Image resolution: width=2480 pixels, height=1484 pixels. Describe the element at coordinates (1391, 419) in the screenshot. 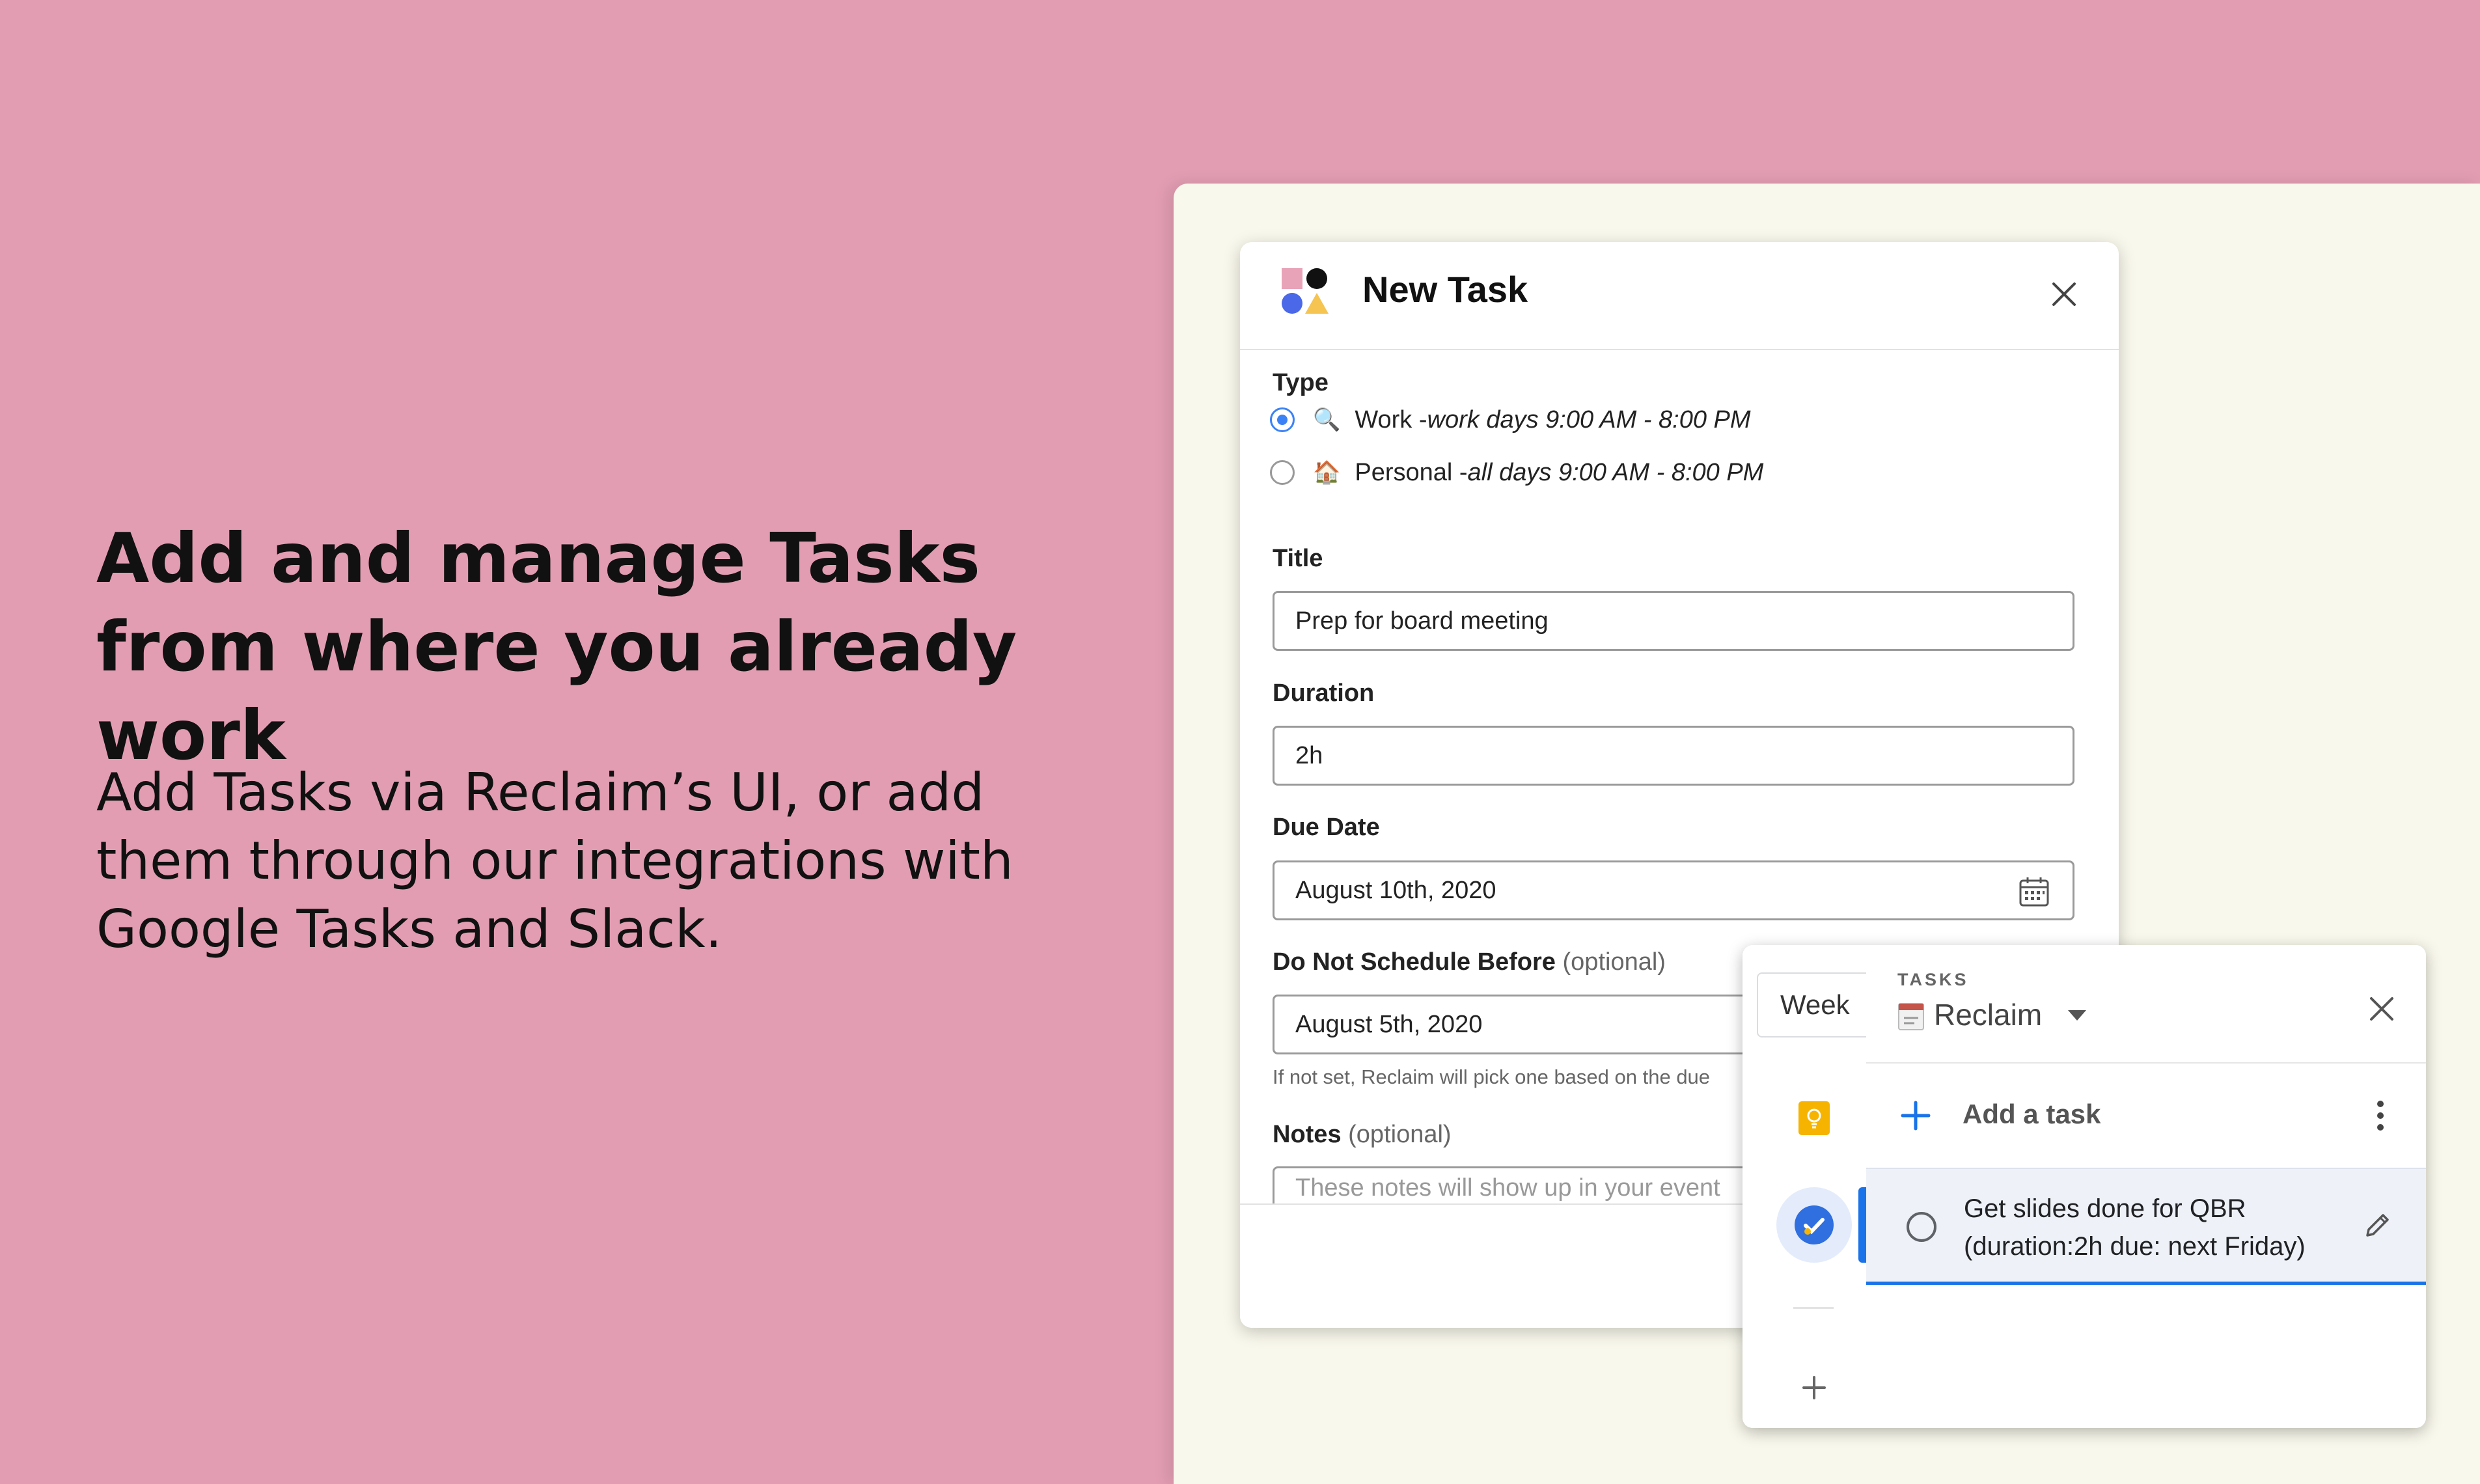

I see `type-name: Work -` at that location.